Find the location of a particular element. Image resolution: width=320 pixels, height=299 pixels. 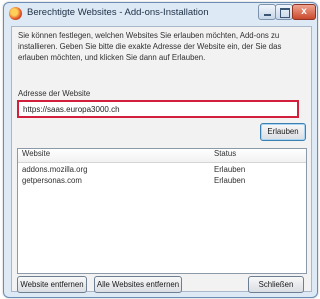

column-header-website: Website is located at coordinates (36, 153).